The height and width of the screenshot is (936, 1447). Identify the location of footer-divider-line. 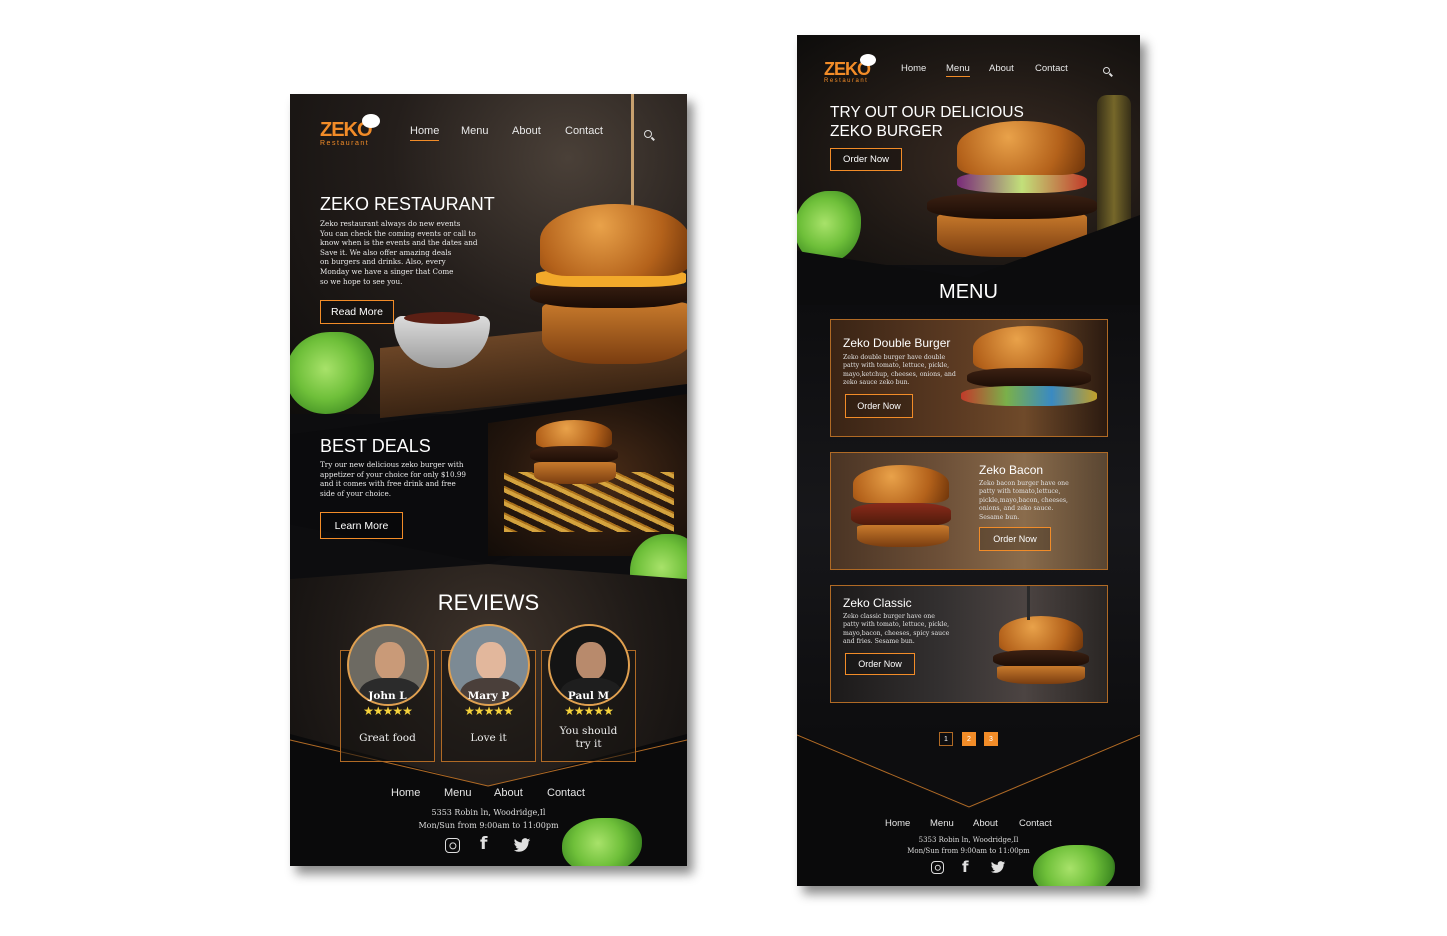
(968, 771).